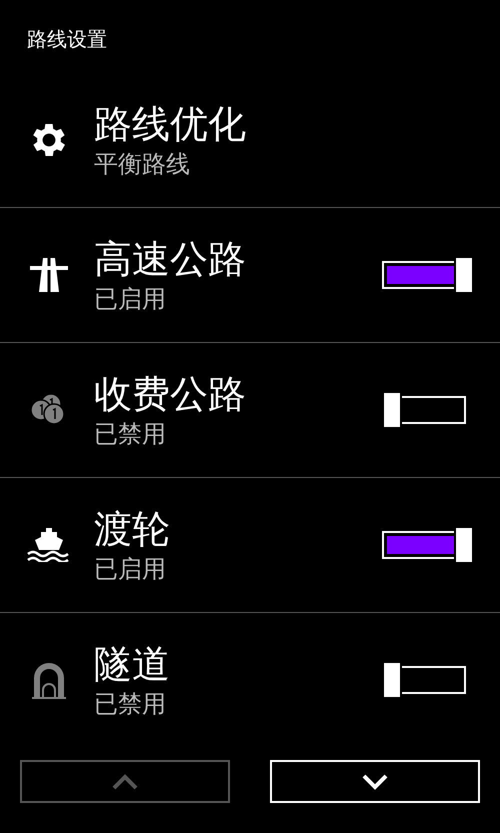 The width and height of the screenshot is (500, 833). I want to click on setting-label: 收费公路, so click(170, 394).